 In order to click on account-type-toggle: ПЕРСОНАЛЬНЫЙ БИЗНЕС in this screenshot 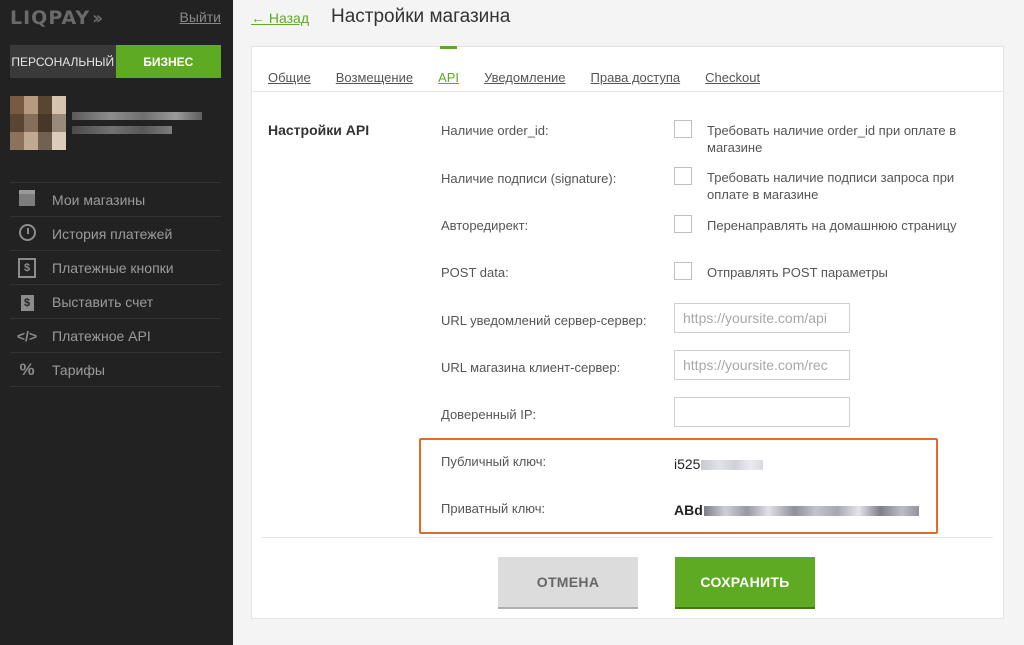, I will do `click(115, 61)`.